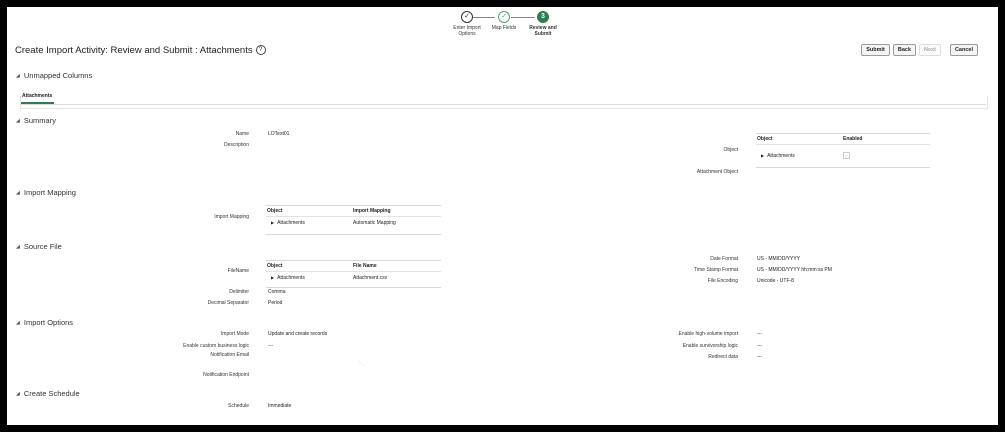 Image resolution: width=1005 pixels, height=432 pixels. I want to click on file-encoding-value: Unicode - UTF-8, so click(775, 281).